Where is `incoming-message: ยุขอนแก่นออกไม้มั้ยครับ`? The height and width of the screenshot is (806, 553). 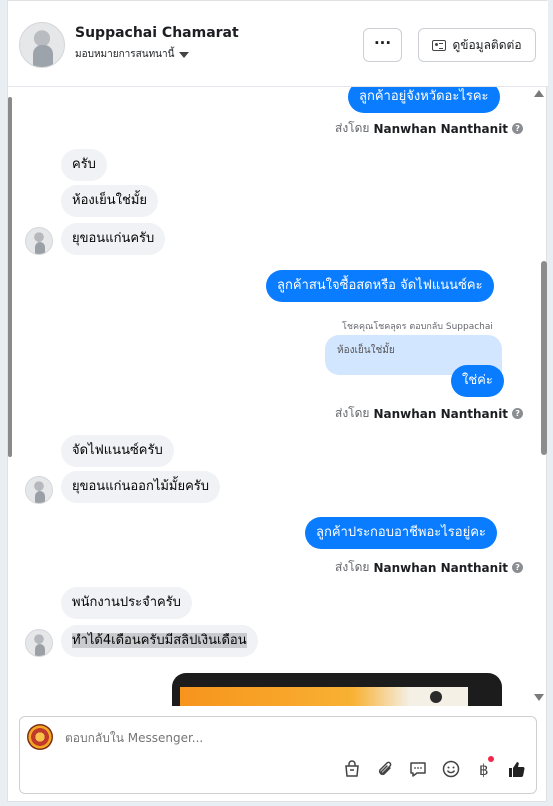 incoming-message: ยุขอนแก่นออกไม้มั้ยครับ is located at coordinates (141, 487).